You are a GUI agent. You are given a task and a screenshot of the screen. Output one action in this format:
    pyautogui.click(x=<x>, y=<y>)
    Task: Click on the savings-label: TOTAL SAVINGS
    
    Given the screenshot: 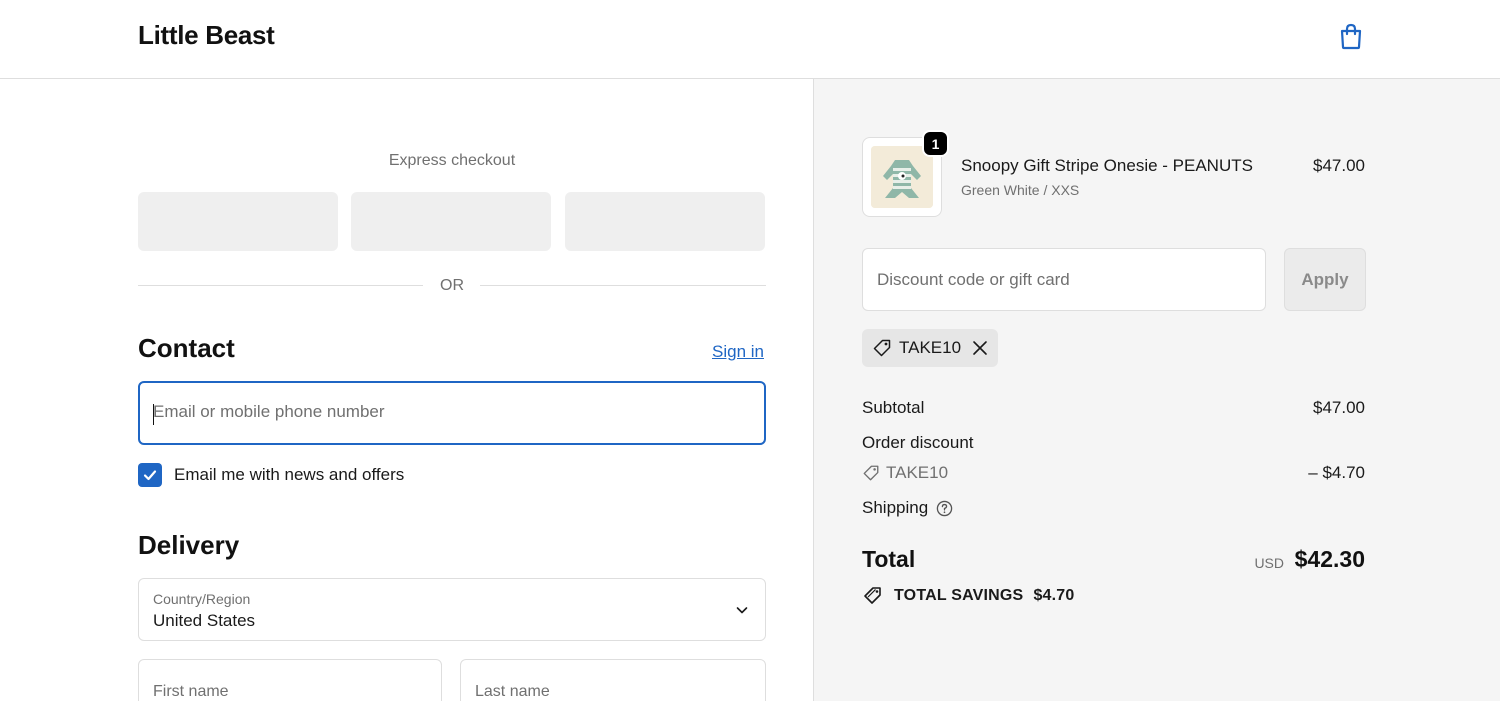 What is the action you would take?
    pyautogui.click(x=959, y=595)
    